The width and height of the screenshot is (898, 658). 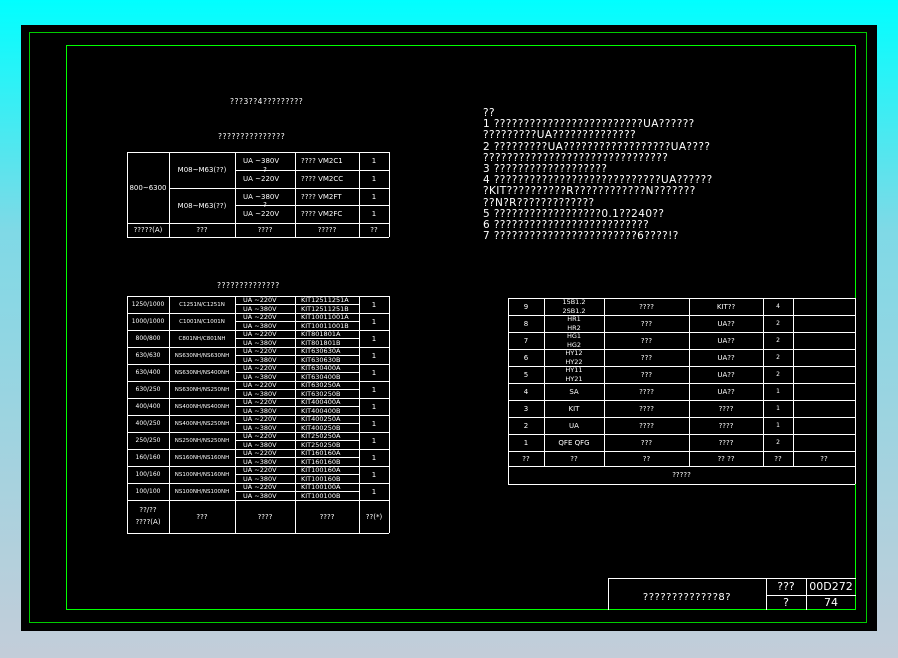 I want to click on kit-cell: KIT801801B, so click(x=321, y=342).